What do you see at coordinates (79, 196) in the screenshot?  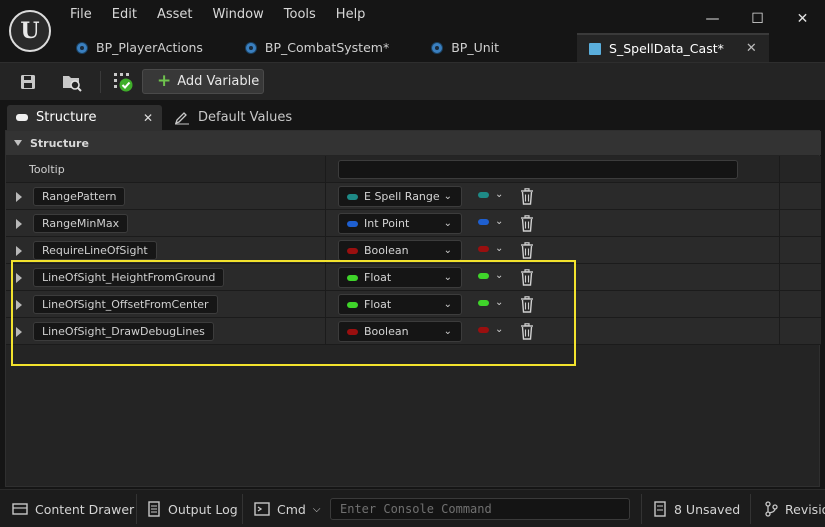 I see `variable-name-field: RangePattern` at bounding box center [79, 196].